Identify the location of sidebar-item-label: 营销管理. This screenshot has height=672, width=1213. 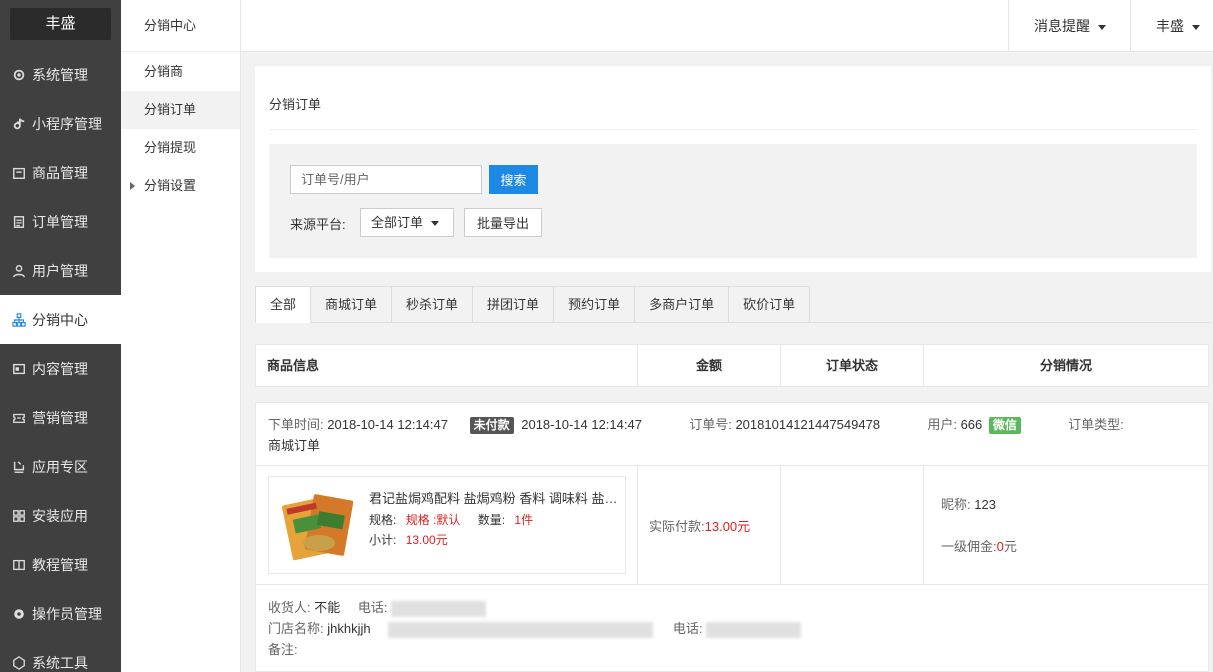
(60, 417).